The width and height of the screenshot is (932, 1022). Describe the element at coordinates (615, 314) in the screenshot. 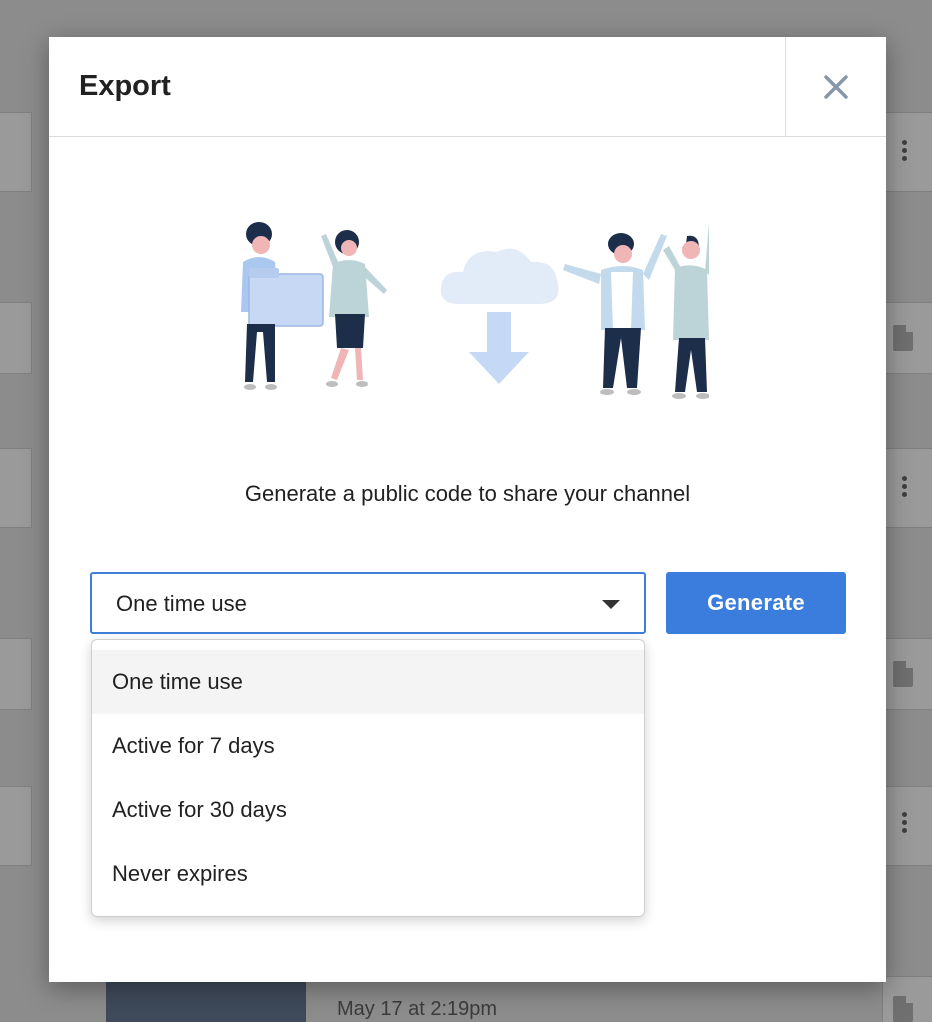

I see `person-celebrating-illustration` at that location.